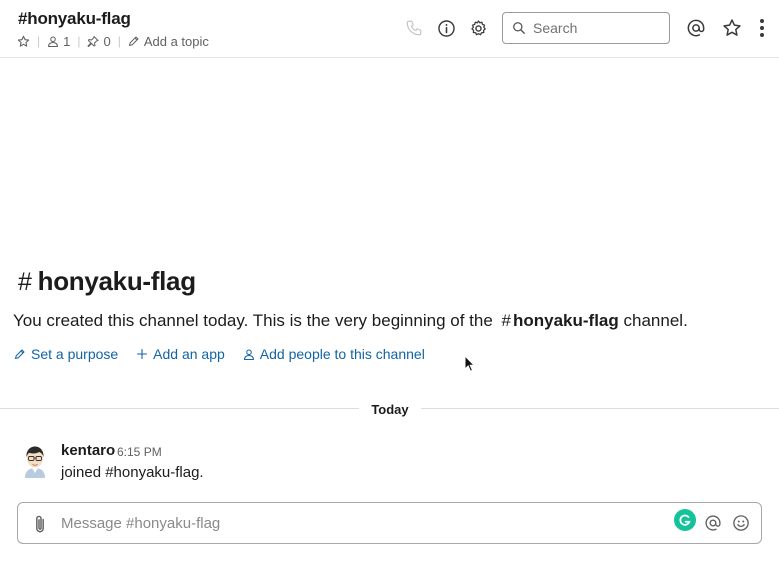  I want to click on day-divider-label: Today, so click(390, 410).